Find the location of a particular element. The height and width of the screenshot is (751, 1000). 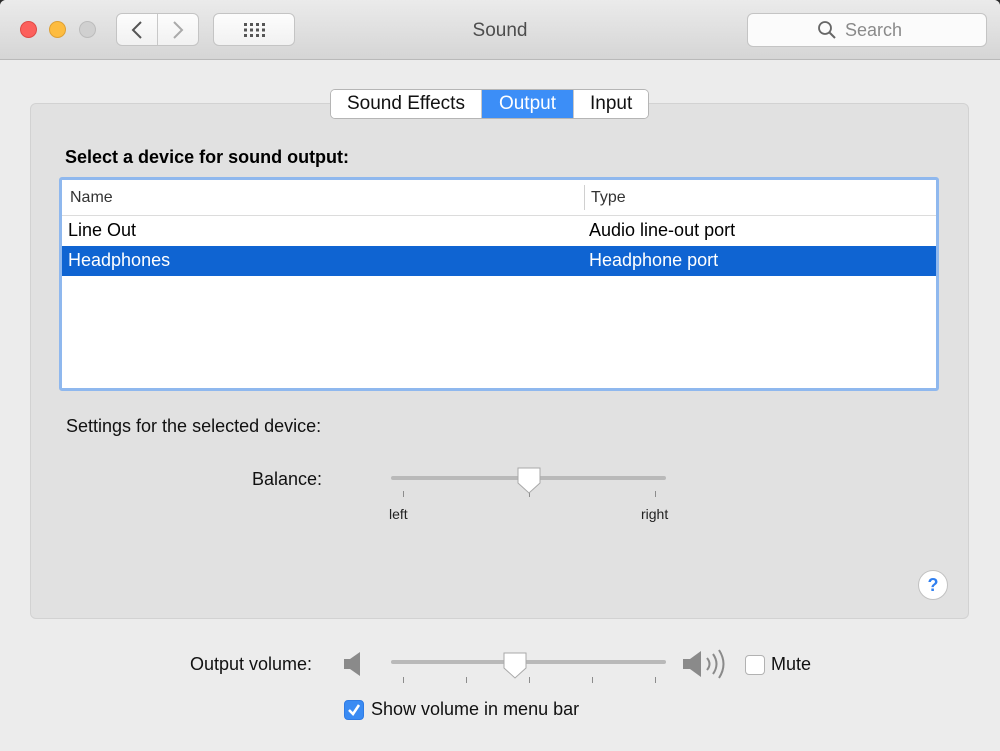

checkmark-icon is located at coordinates (354, 710).